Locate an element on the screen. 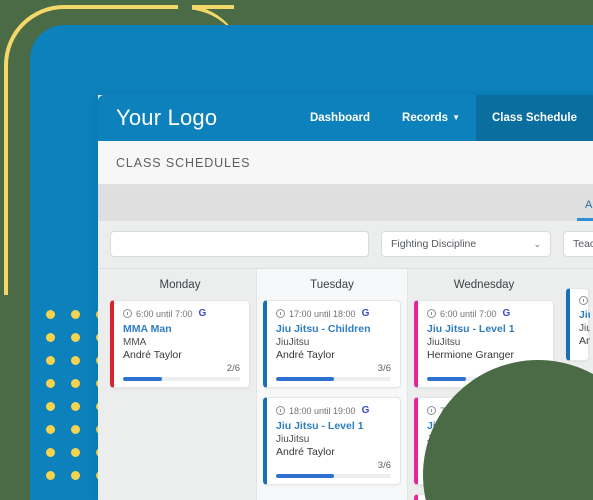  nav-item-label: Dashboard is located at coordinates (340, 118).